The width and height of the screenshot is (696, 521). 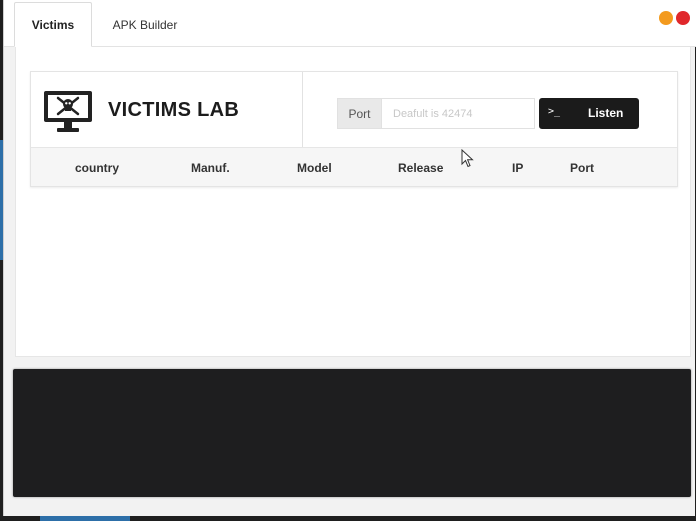 I want to click on terminal-icon: >_, so click(x=554, y=111).